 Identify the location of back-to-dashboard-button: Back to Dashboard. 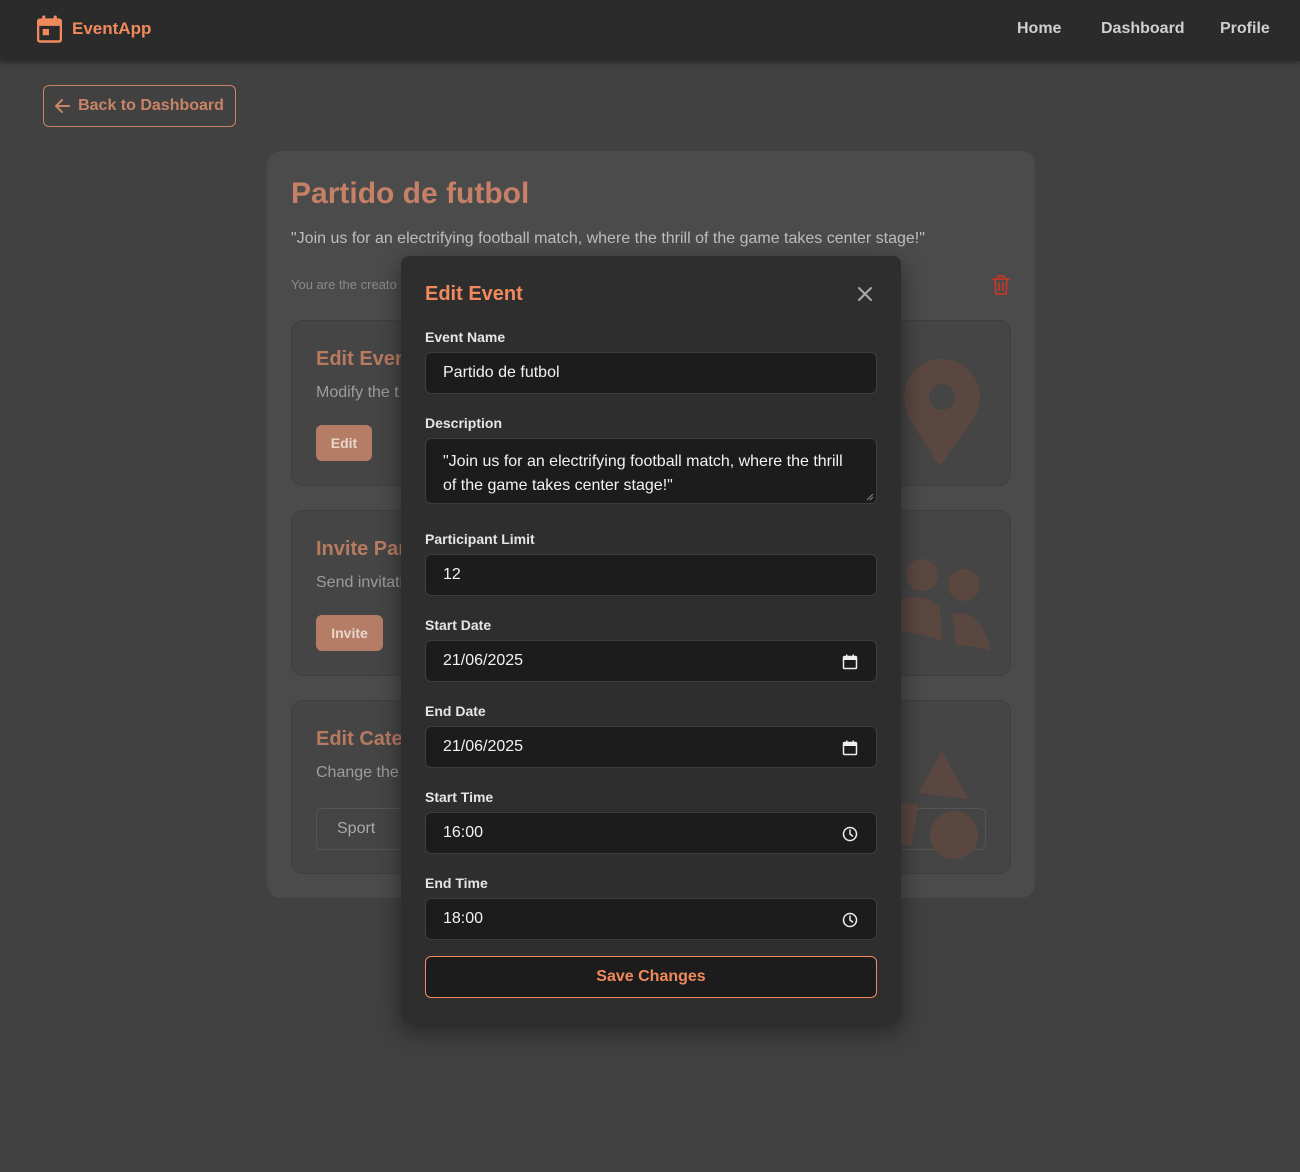
(139, 106).